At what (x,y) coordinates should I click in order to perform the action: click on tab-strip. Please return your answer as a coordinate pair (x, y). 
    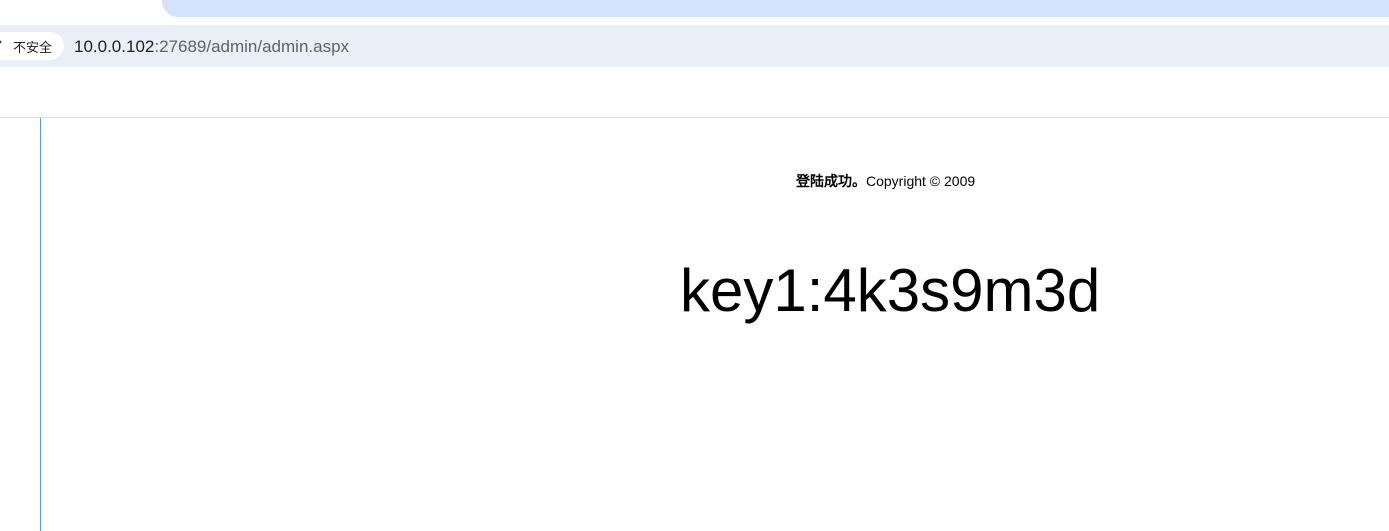
    Looking at the image, I should click on (694, 12).